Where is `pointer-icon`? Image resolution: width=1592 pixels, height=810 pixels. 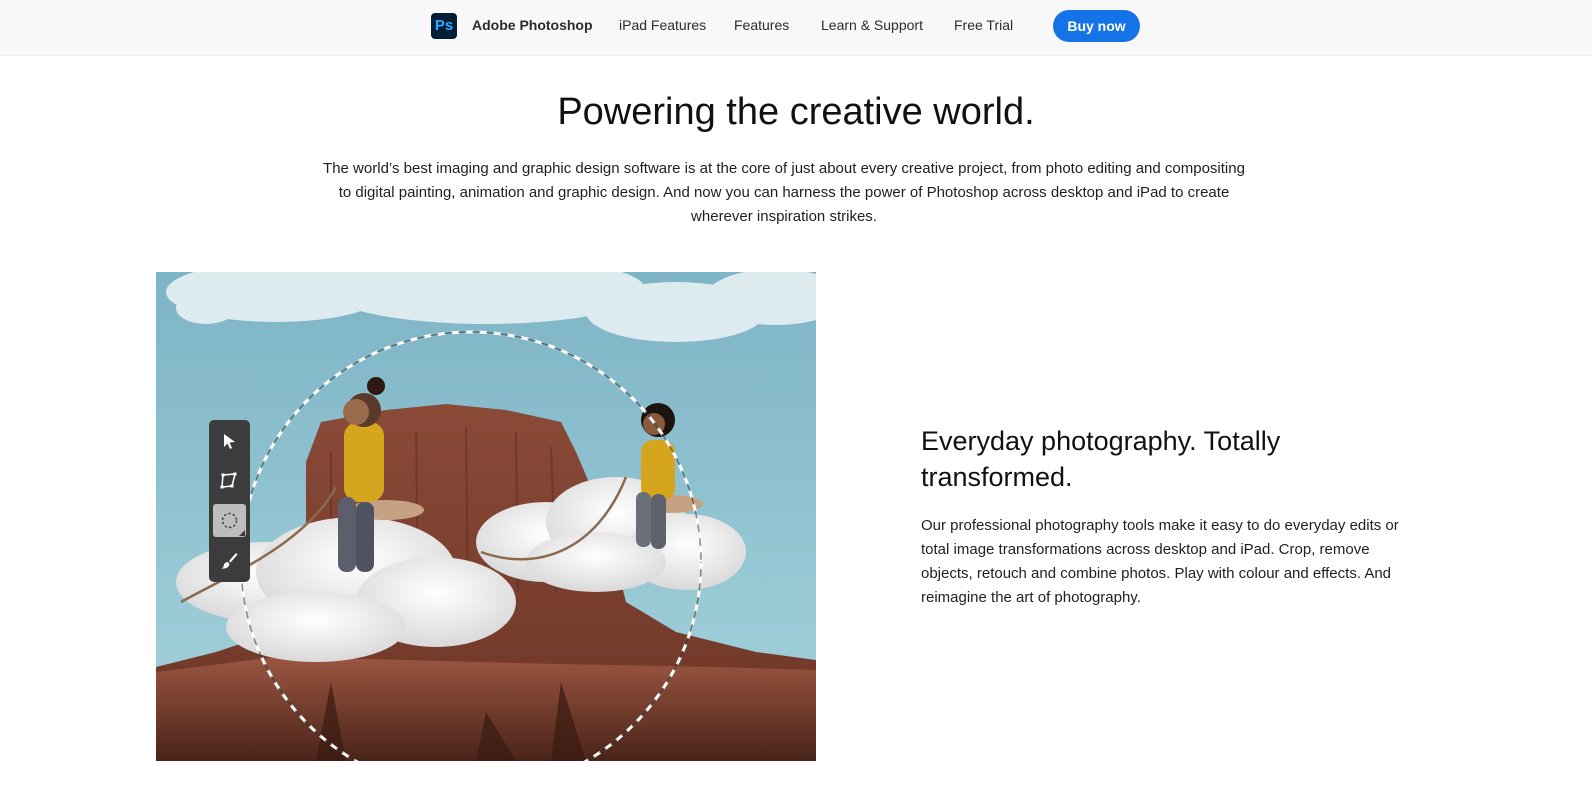 pointer-icon is located at coordinates (229, 441).